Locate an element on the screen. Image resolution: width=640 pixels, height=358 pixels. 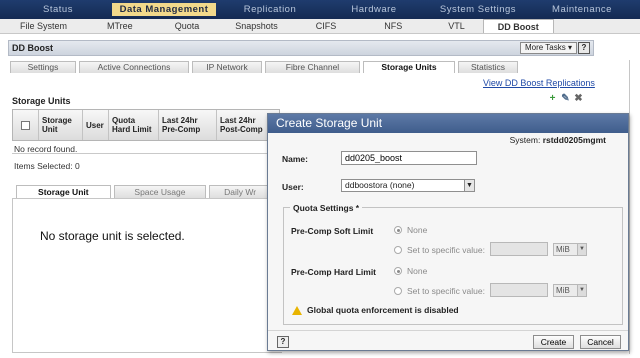
quota-settings-legend: Quota Settings * is located at coordinates (326, 208).